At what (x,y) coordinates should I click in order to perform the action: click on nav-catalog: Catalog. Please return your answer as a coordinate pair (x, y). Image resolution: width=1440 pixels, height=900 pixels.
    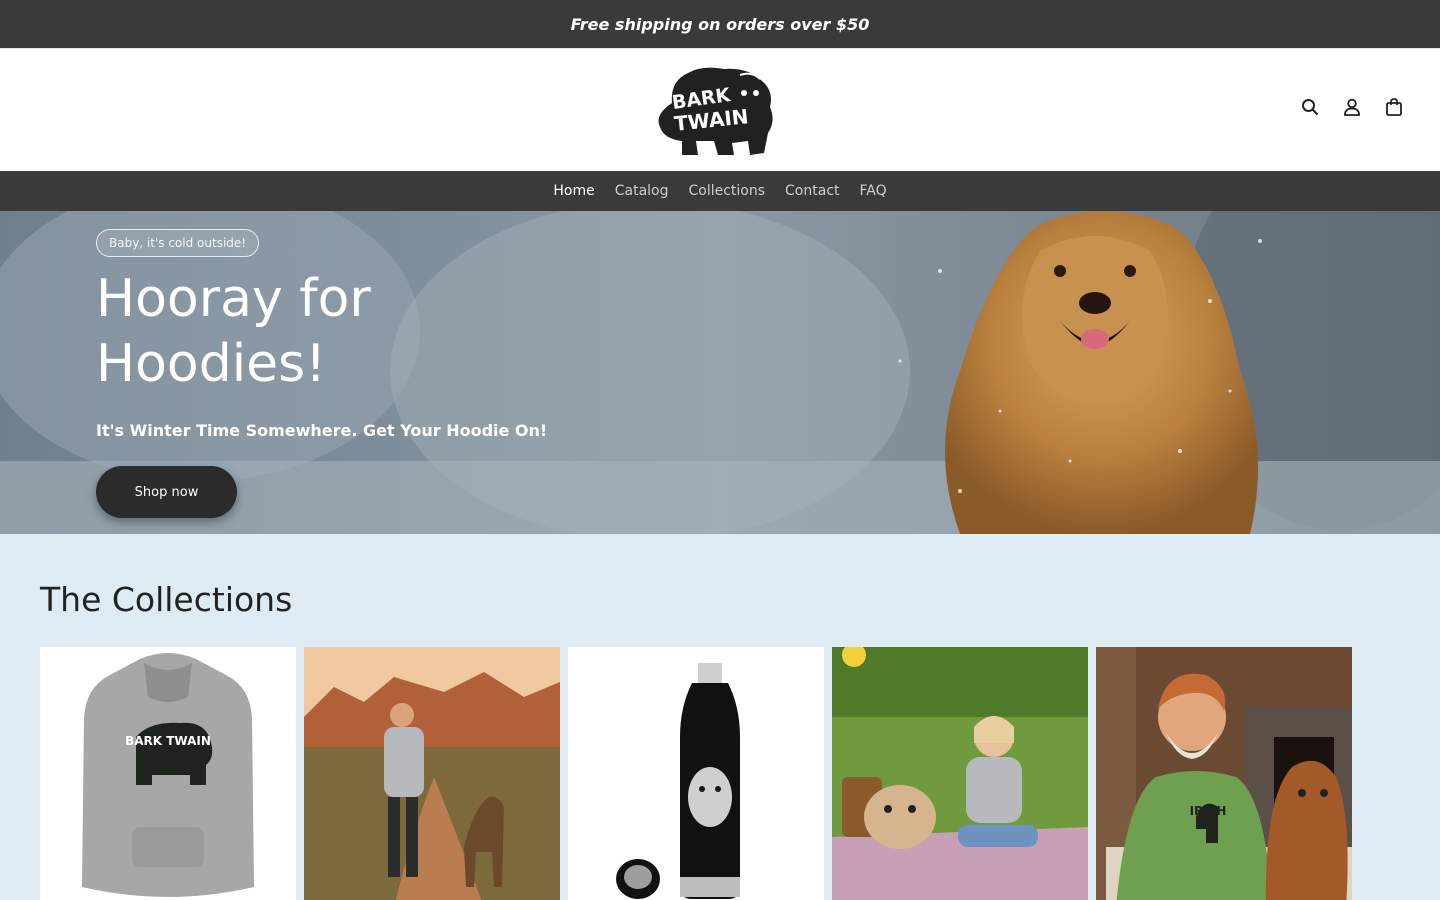
    Looking at the image, I should click on (642, 191).